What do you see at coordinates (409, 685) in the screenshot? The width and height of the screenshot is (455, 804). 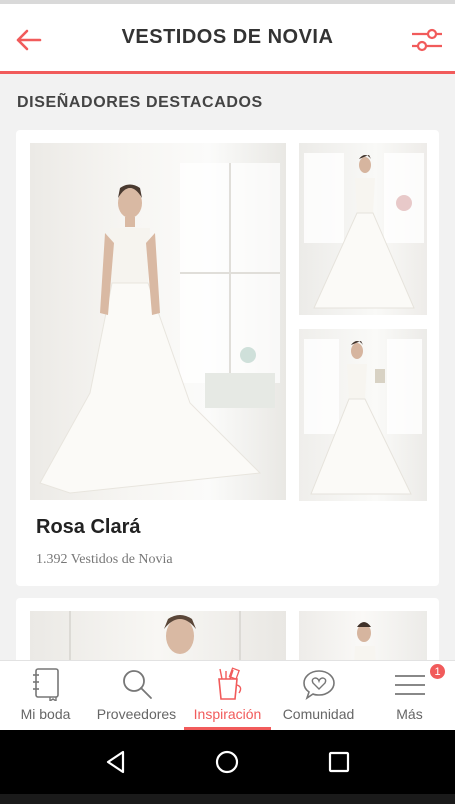 I see `menu-icon` at bounding box center [409, 685].